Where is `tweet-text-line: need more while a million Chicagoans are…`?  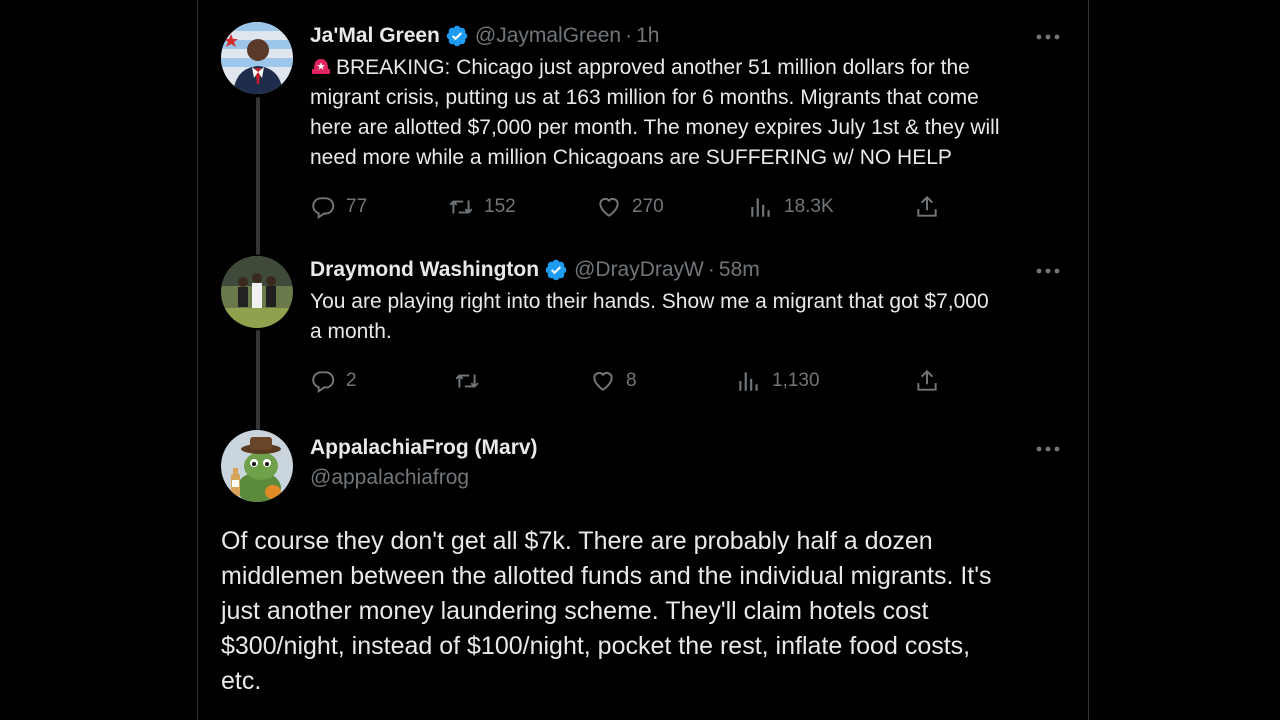 tweet-text-line: need more while a million Chicagoans are… is located at coordinates (631, 157).